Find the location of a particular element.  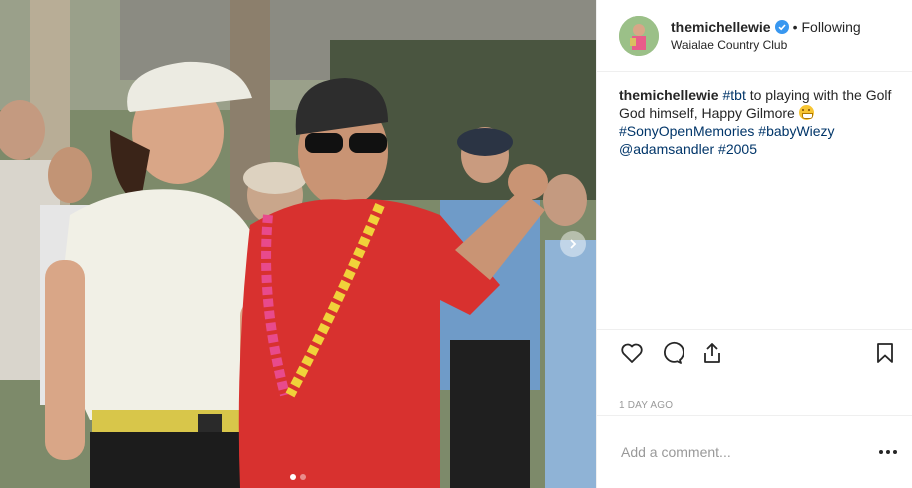

carousel-indicator is located at coordinates (298, 477).